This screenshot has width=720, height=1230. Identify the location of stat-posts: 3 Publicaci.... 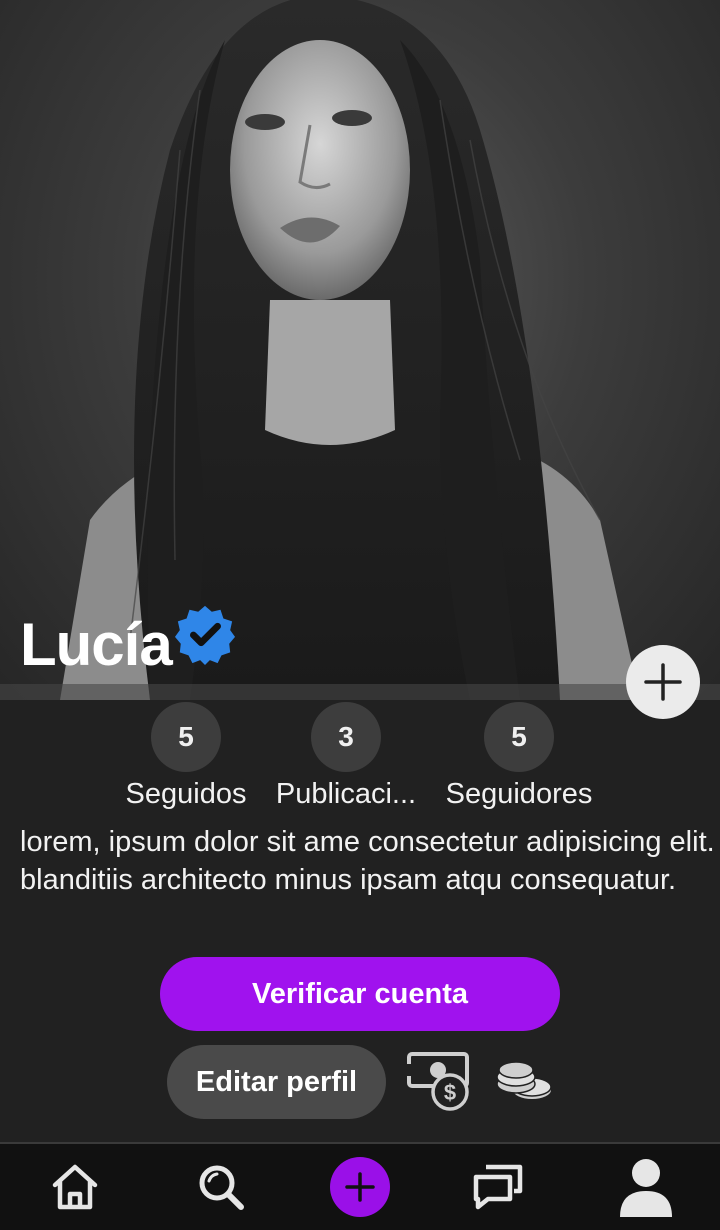
(346, 756).